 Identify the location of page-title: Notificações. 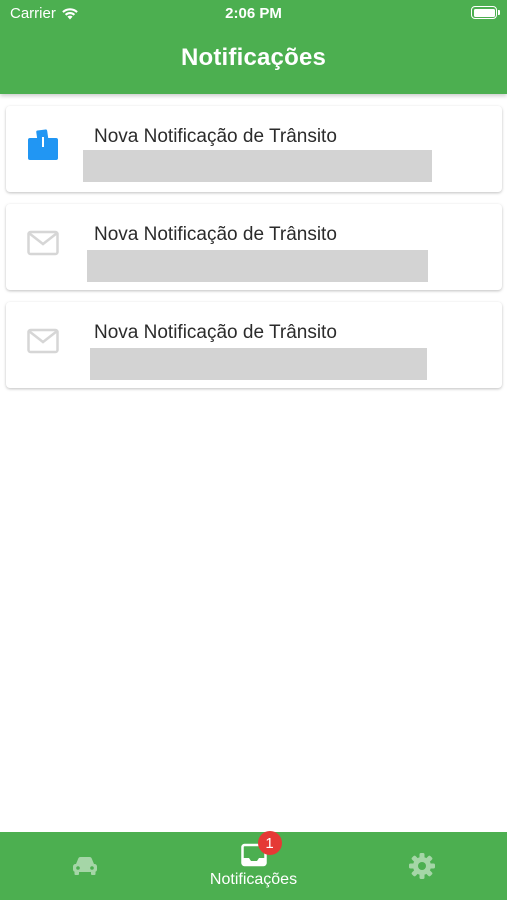
(253, 57).